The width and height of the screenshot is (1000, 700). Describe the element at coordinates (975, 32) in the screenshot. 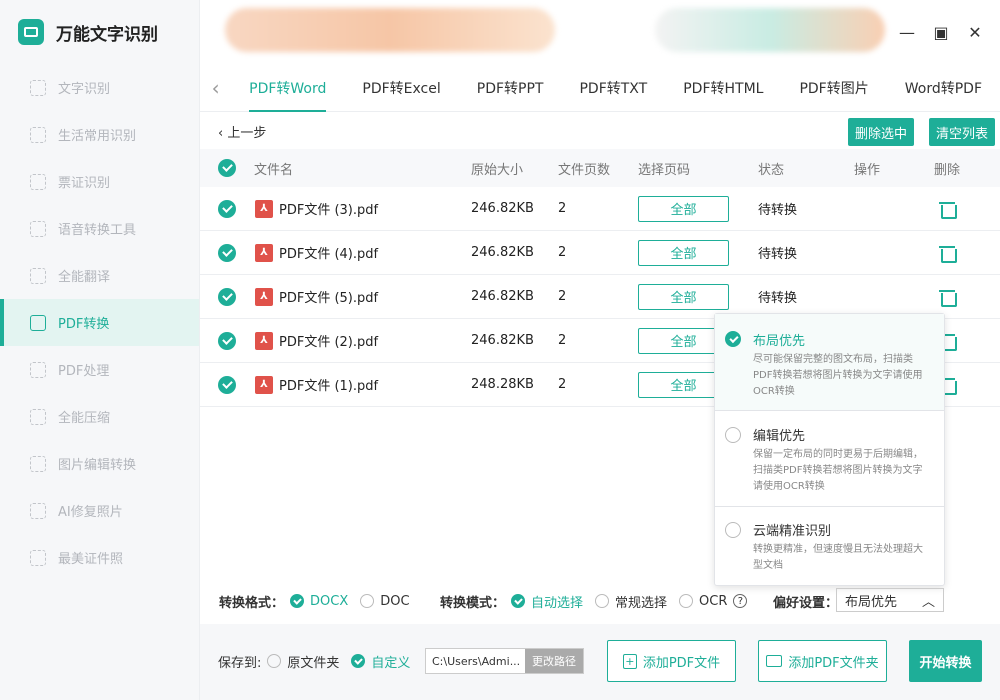

I see `close-button: ✕` at that location.